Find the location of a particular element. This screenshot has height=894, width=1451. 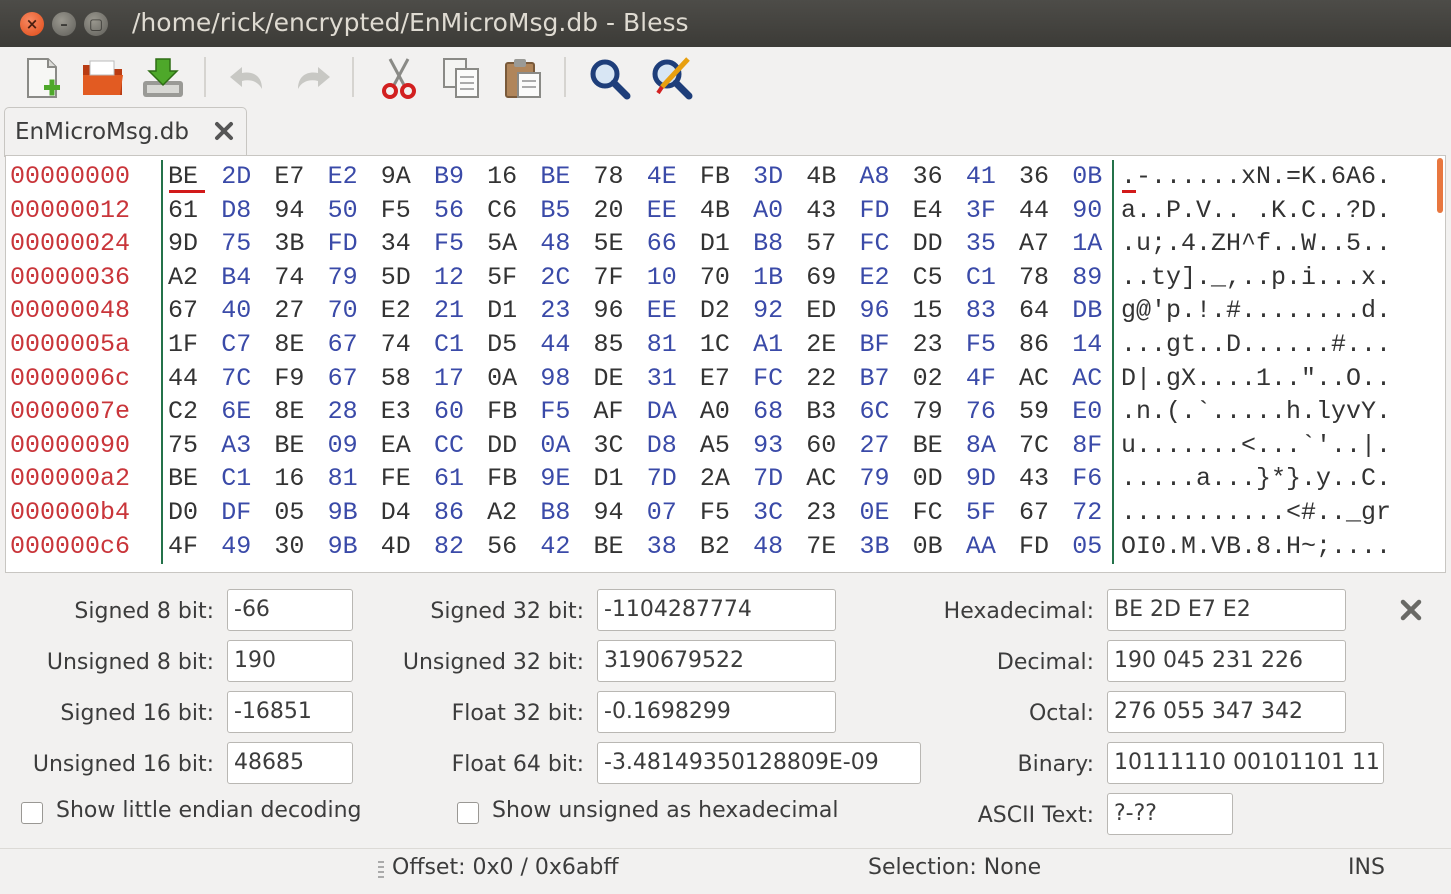

hex-byte: CC is located at coordinates (460, 446).